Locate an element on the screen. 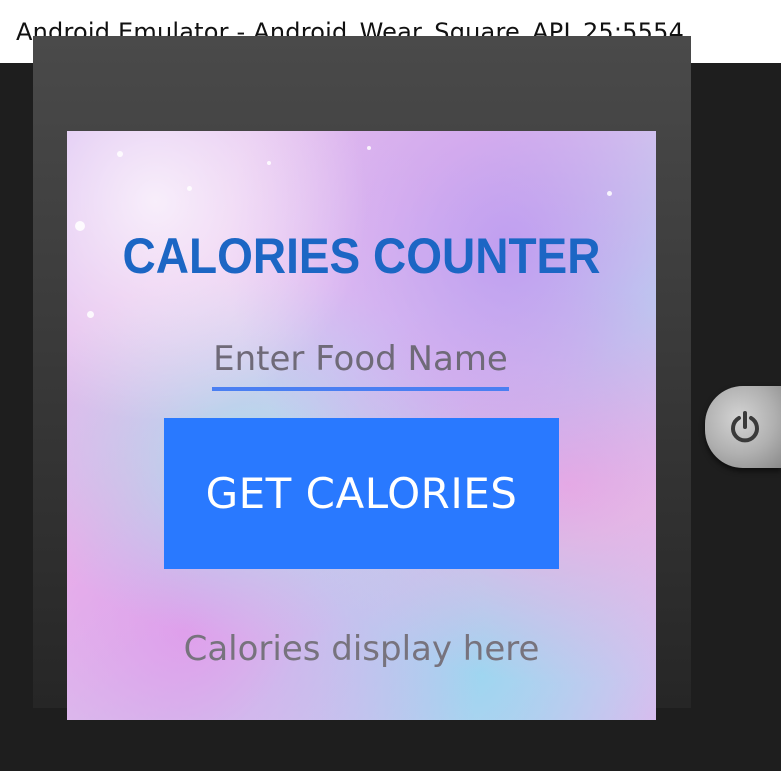  calories-result-text: Calories display here is located at coordinates (361, 649).